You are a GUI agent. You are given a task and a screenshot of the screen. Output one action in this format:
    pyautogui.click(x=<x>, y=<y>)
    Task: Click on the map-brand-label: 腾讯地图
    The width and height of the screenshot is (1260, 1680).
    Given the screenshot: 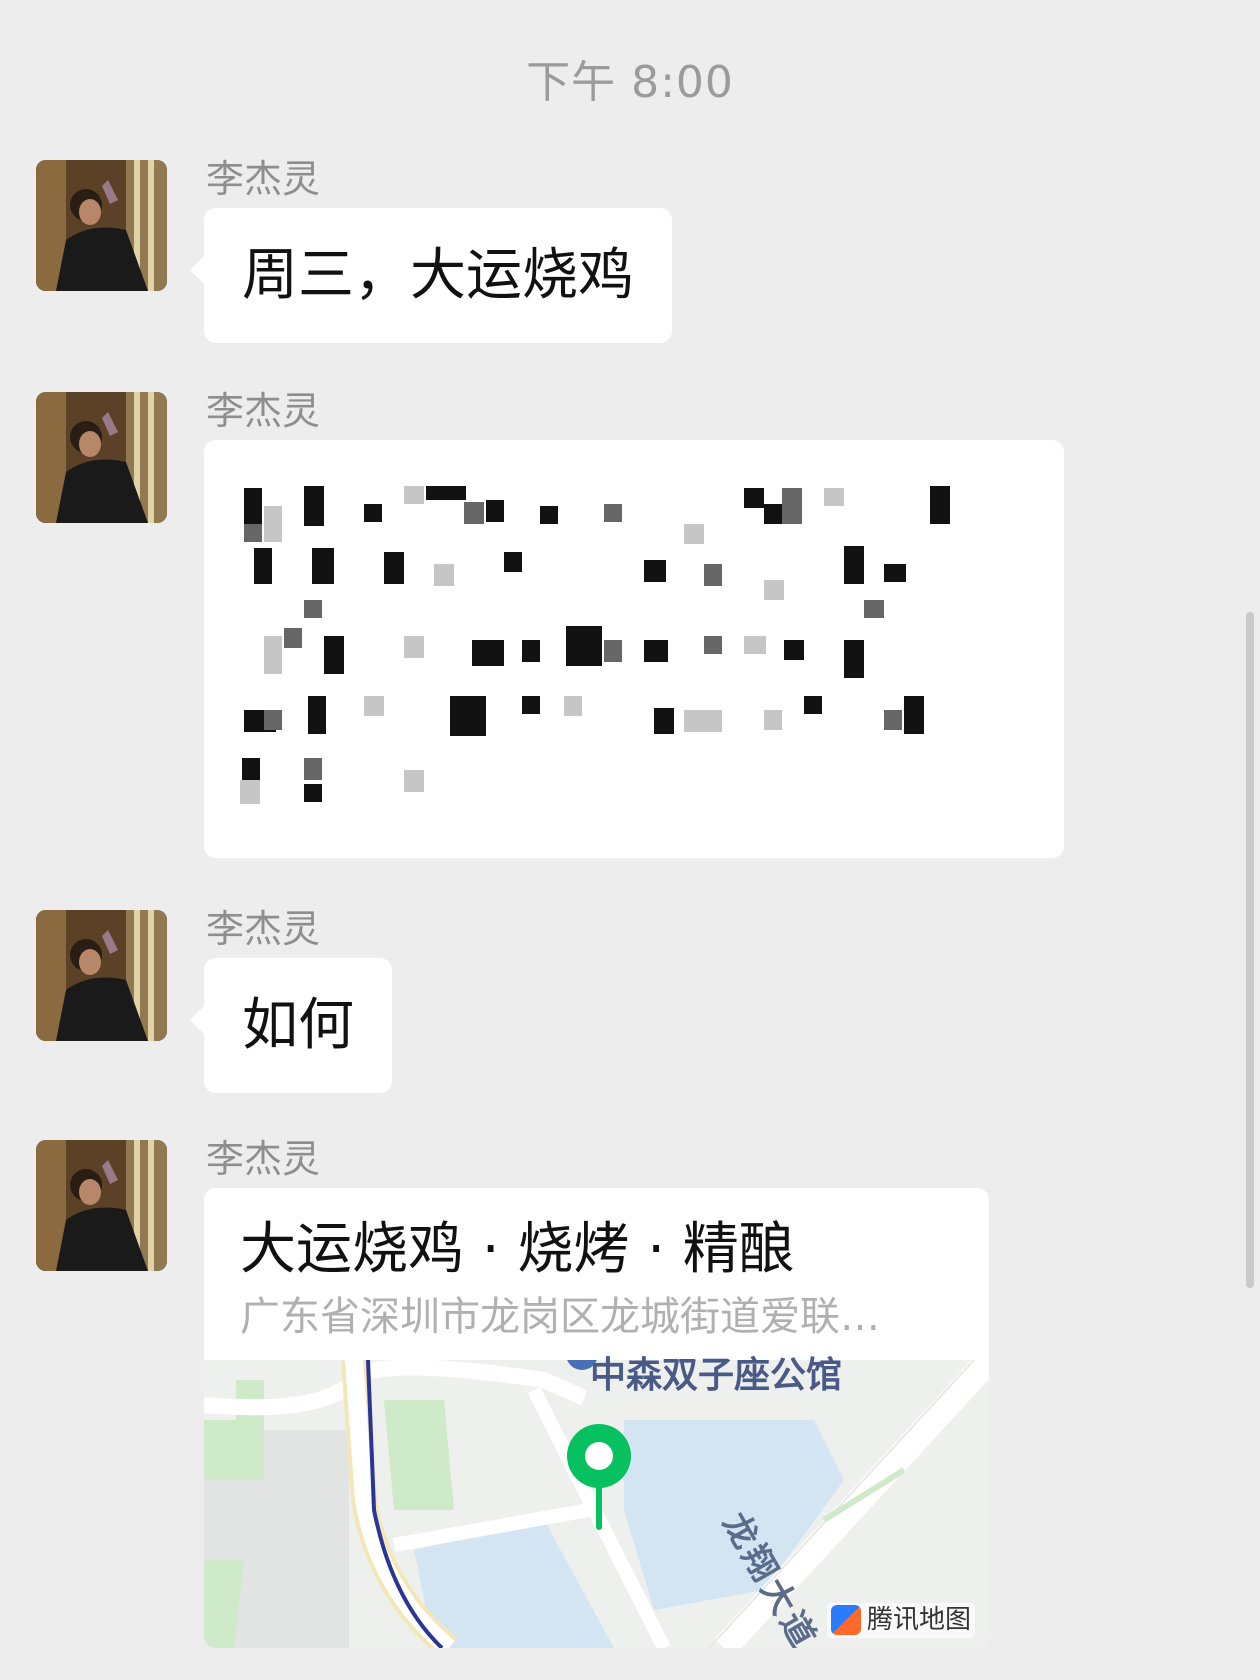 What is the action you would take?
    pyautogui.click(x=918, y=1619)
    